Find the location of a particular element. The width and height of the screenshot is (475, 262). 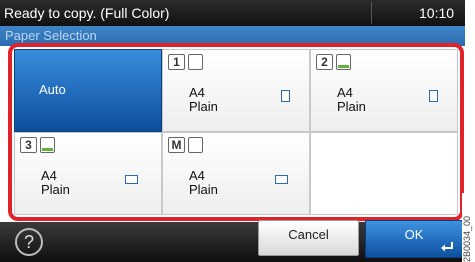

enter-icon is located at coordinates (447, 247).